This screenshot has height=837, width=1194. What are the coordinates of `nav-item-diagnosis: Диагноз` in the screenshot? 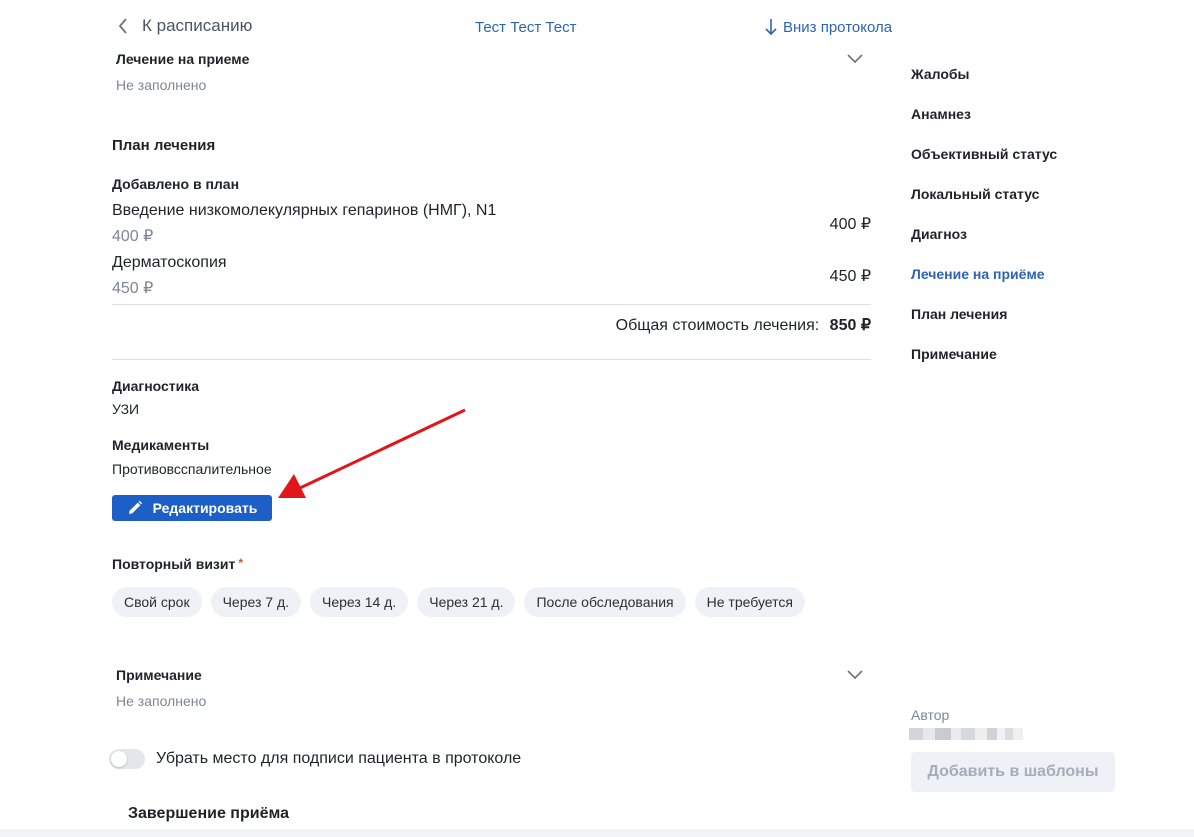 It's located at (984, 246).